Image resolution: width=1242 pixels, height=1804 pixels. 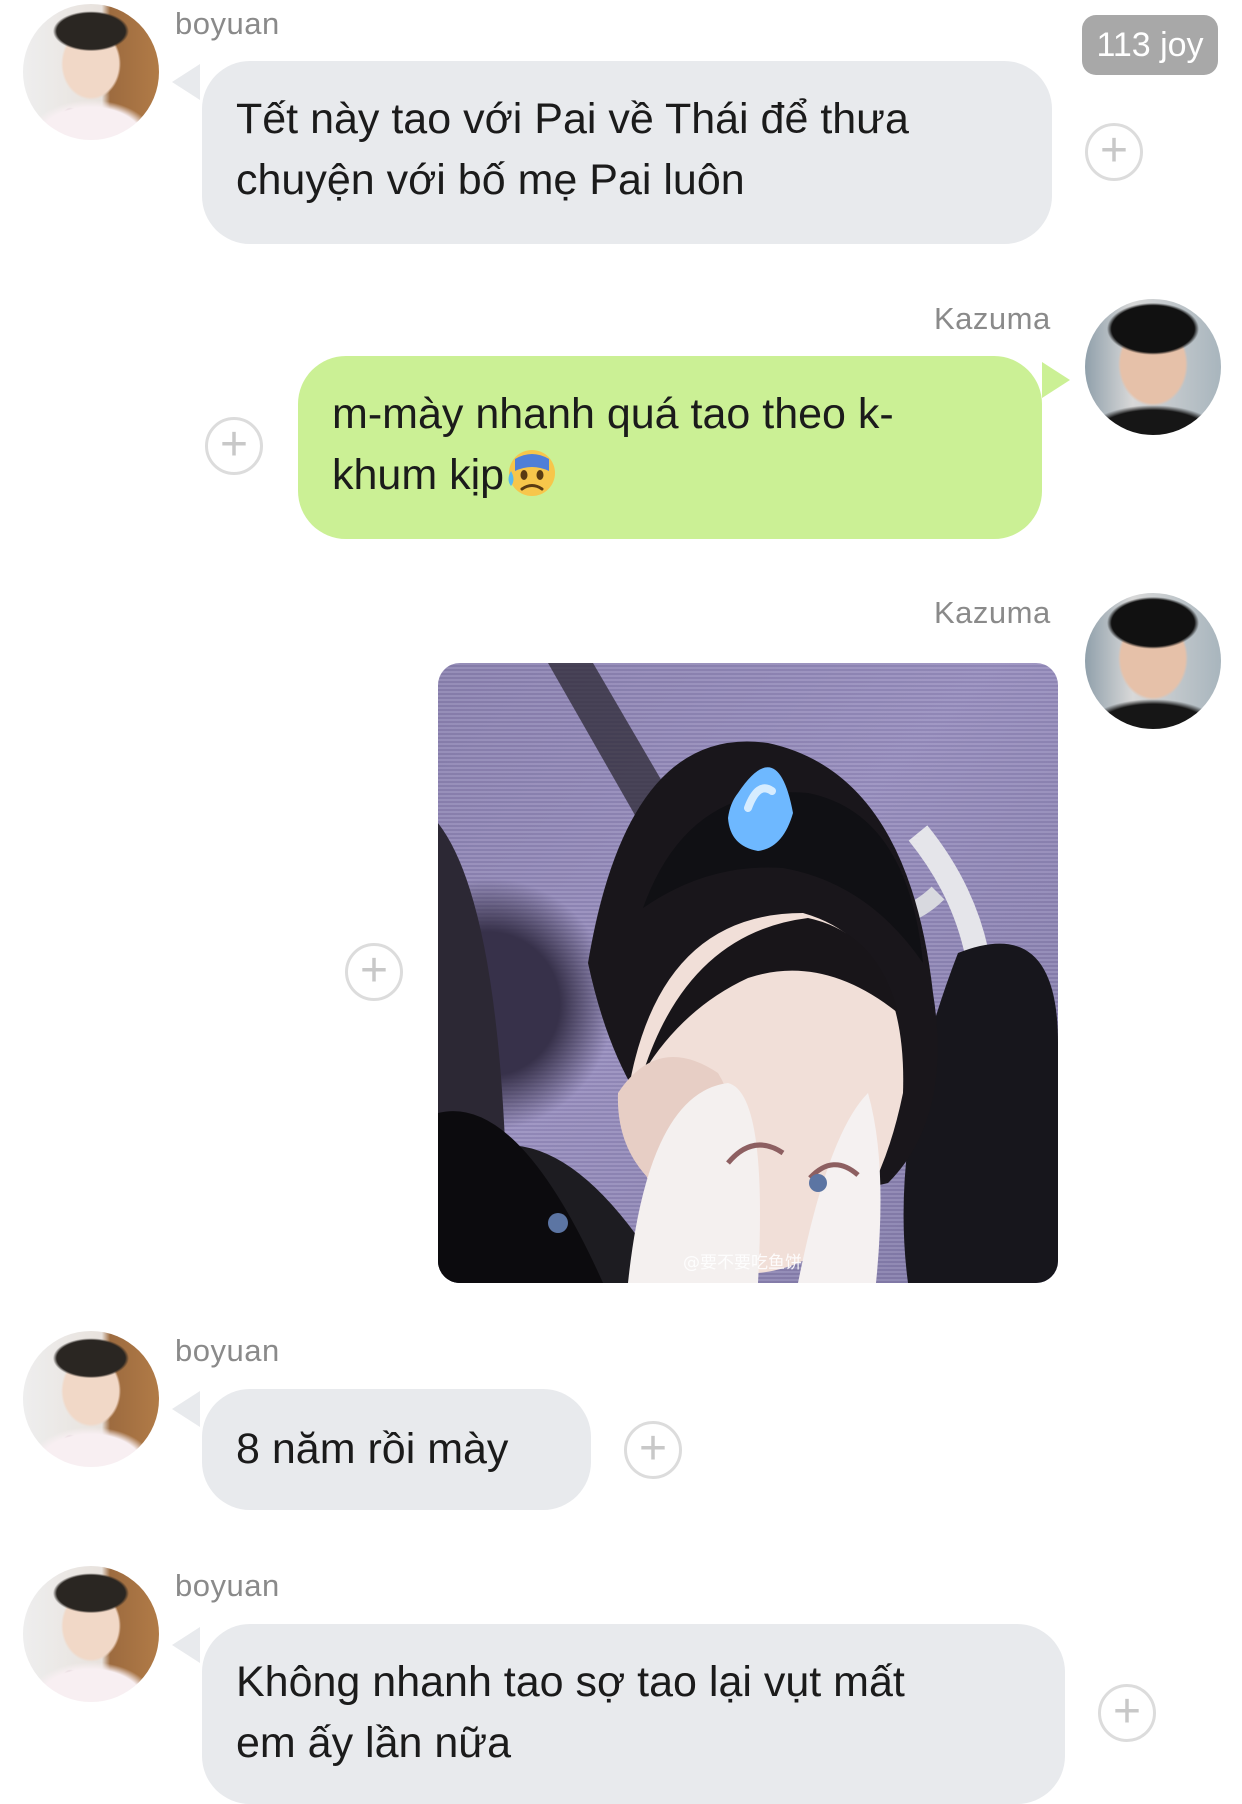 I want to click on message-text: khum kịp, so click(x=418, y=475).